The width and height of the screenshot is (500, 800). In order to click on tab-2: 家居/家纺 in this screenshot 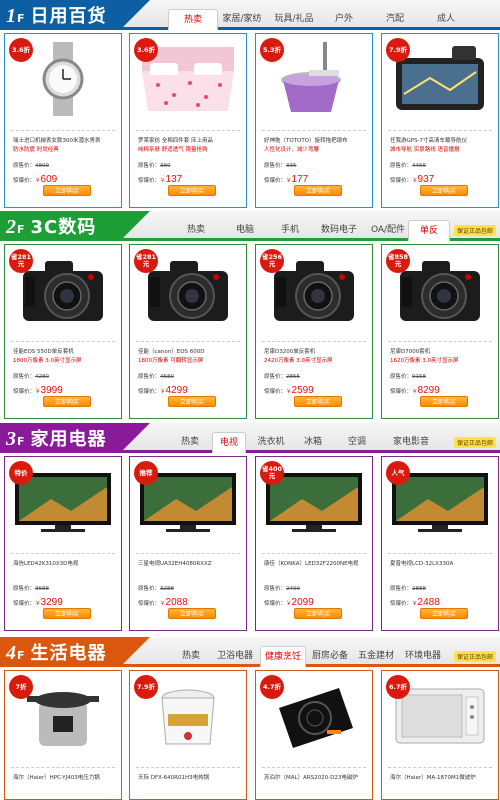, I will do `click(242, 19)`.